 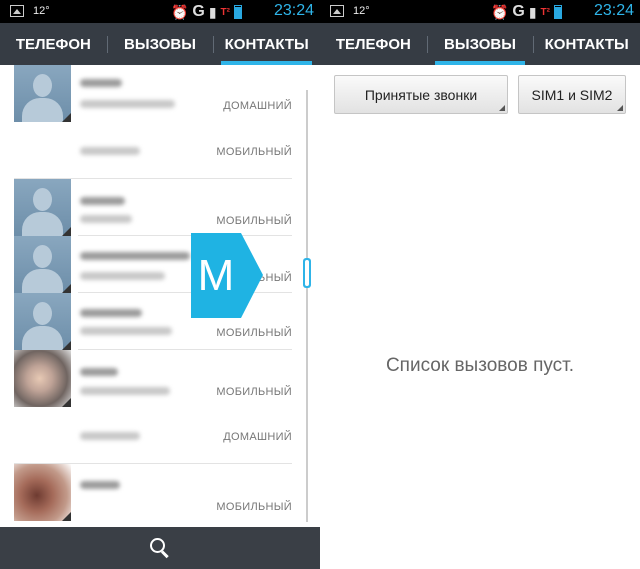 I want to click on m-logo-overlay: M, so click(x=227, y=275).